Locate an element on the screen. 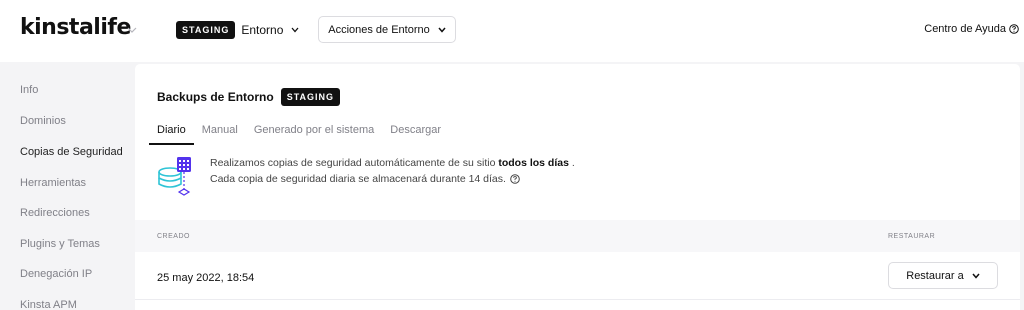 The height and width of the screenshot is (310, 1024). sidebar-item-domains: Dominios is located at coordinates (43, 121).